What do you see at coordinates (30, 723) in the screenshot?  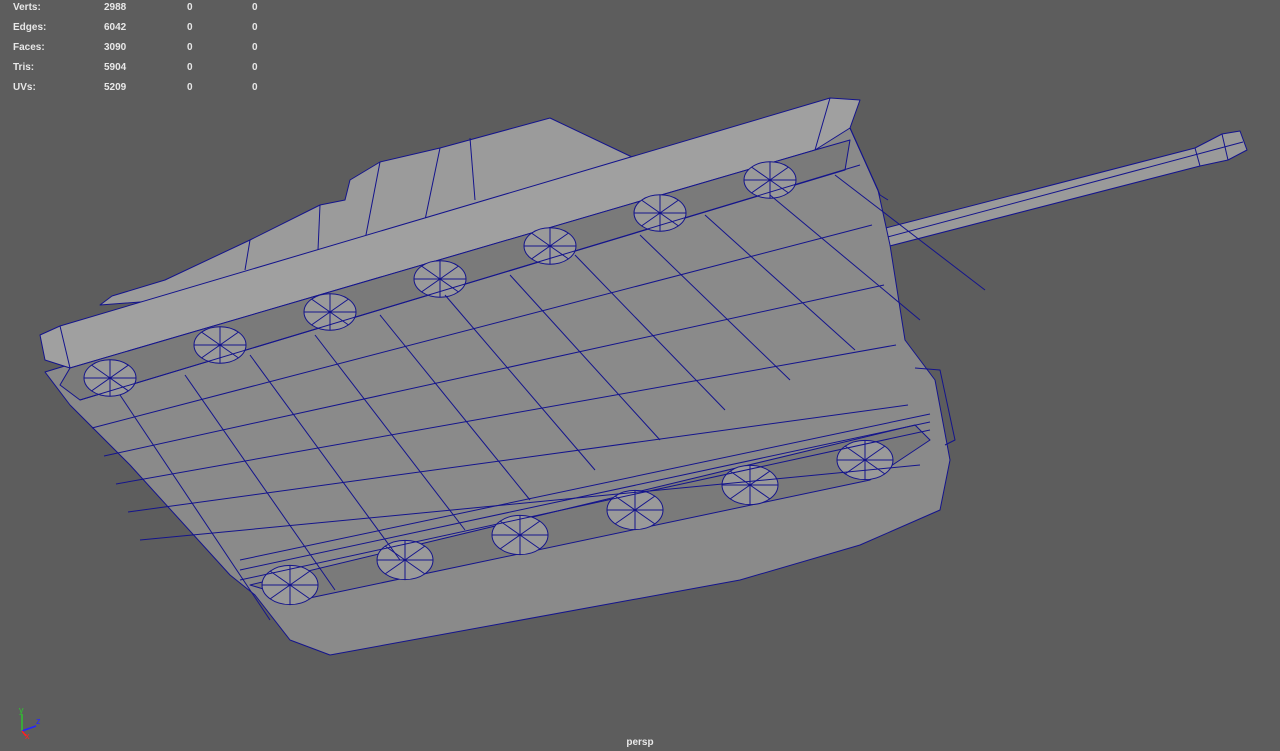 I see `axis-gizmo: y z x` at bounding box center [30, 723].